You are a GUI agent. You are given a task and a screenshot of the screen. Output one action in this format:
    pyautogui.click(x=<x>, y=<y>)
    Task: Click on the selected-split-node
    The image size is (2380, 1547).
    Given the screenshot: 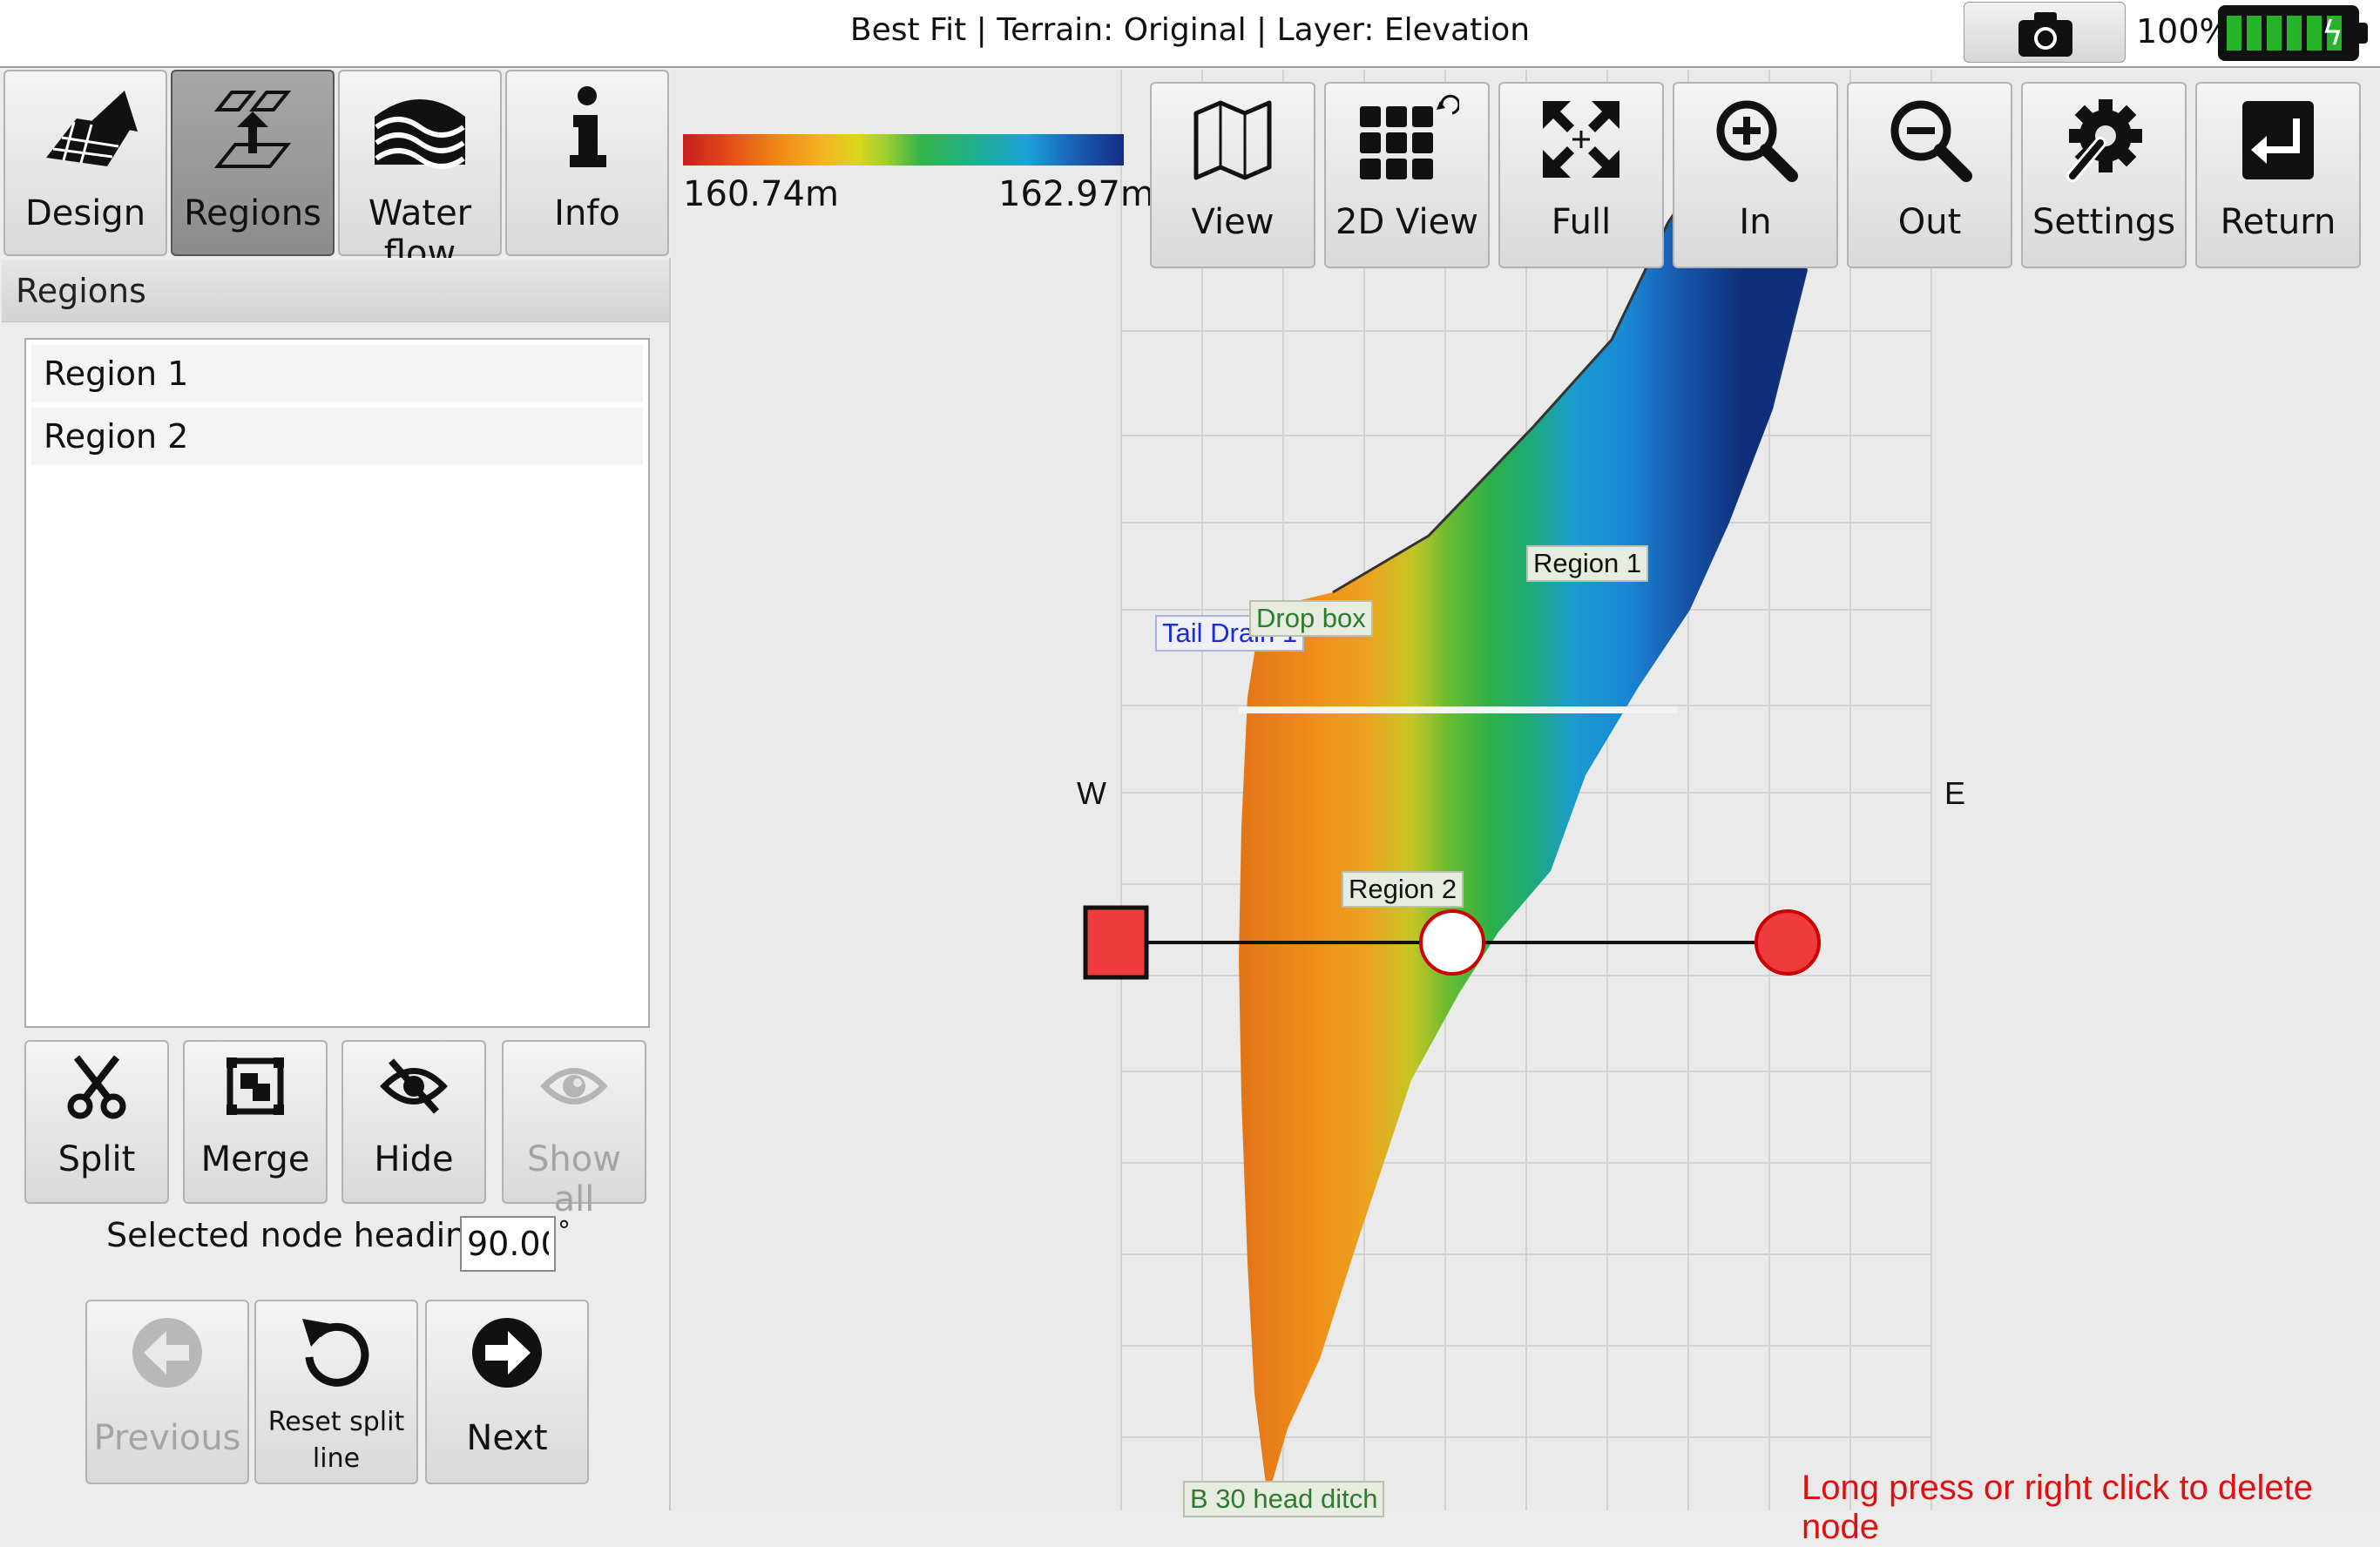 What is the action you would take?
    pyautogui.click(x=1452, y=942)
    